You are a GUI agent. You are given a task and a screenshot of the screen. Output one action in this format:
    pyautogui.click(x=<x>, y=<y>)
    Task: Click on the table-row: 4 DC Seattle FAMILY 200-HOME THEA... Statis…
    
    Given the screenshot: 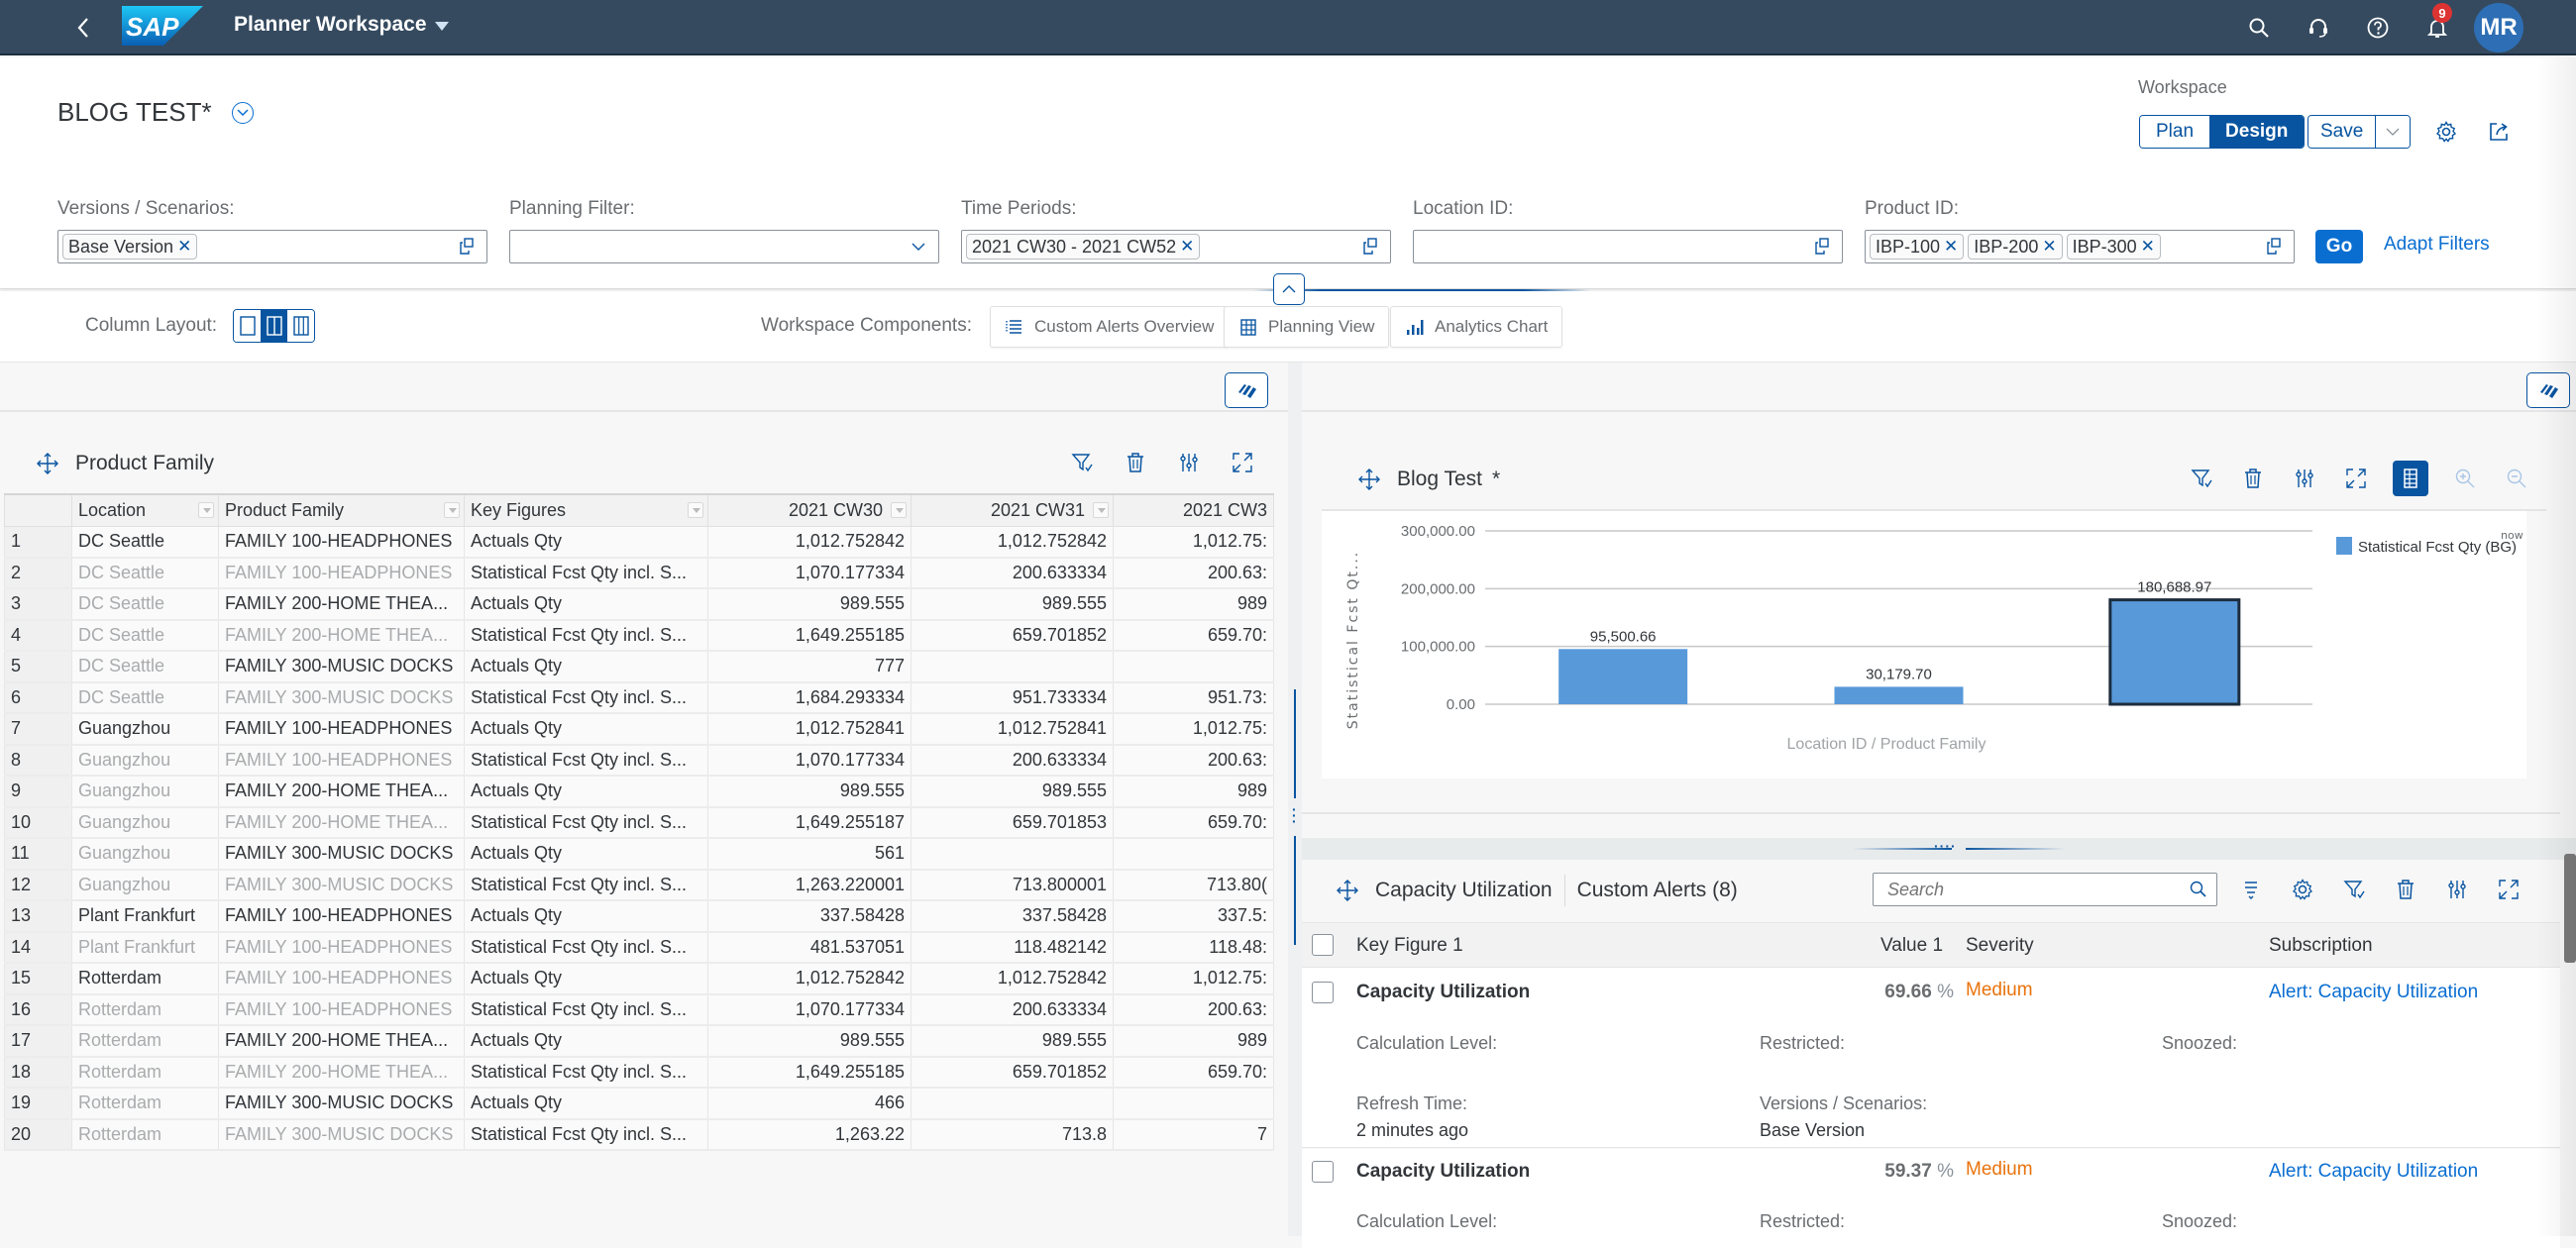 What is the action you would take?
    pyautogui.click(x=639, y=635)
    